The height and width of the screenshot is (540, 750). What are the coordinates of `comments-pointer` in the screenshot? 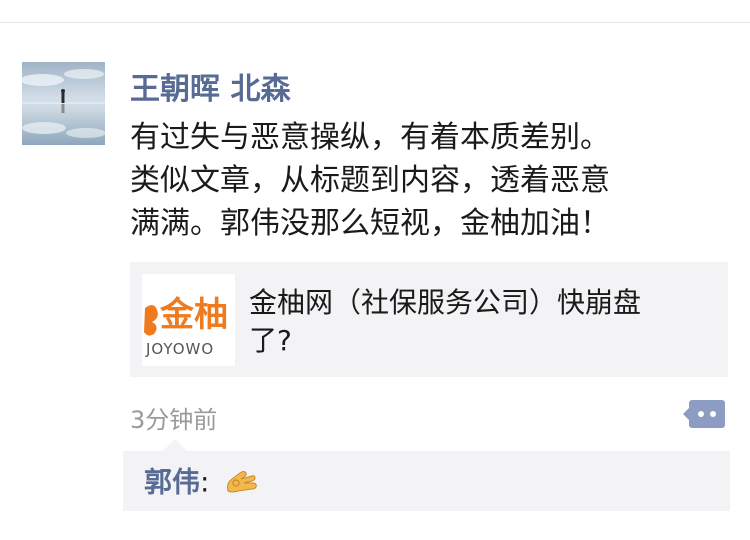 It's located at (175, 445).